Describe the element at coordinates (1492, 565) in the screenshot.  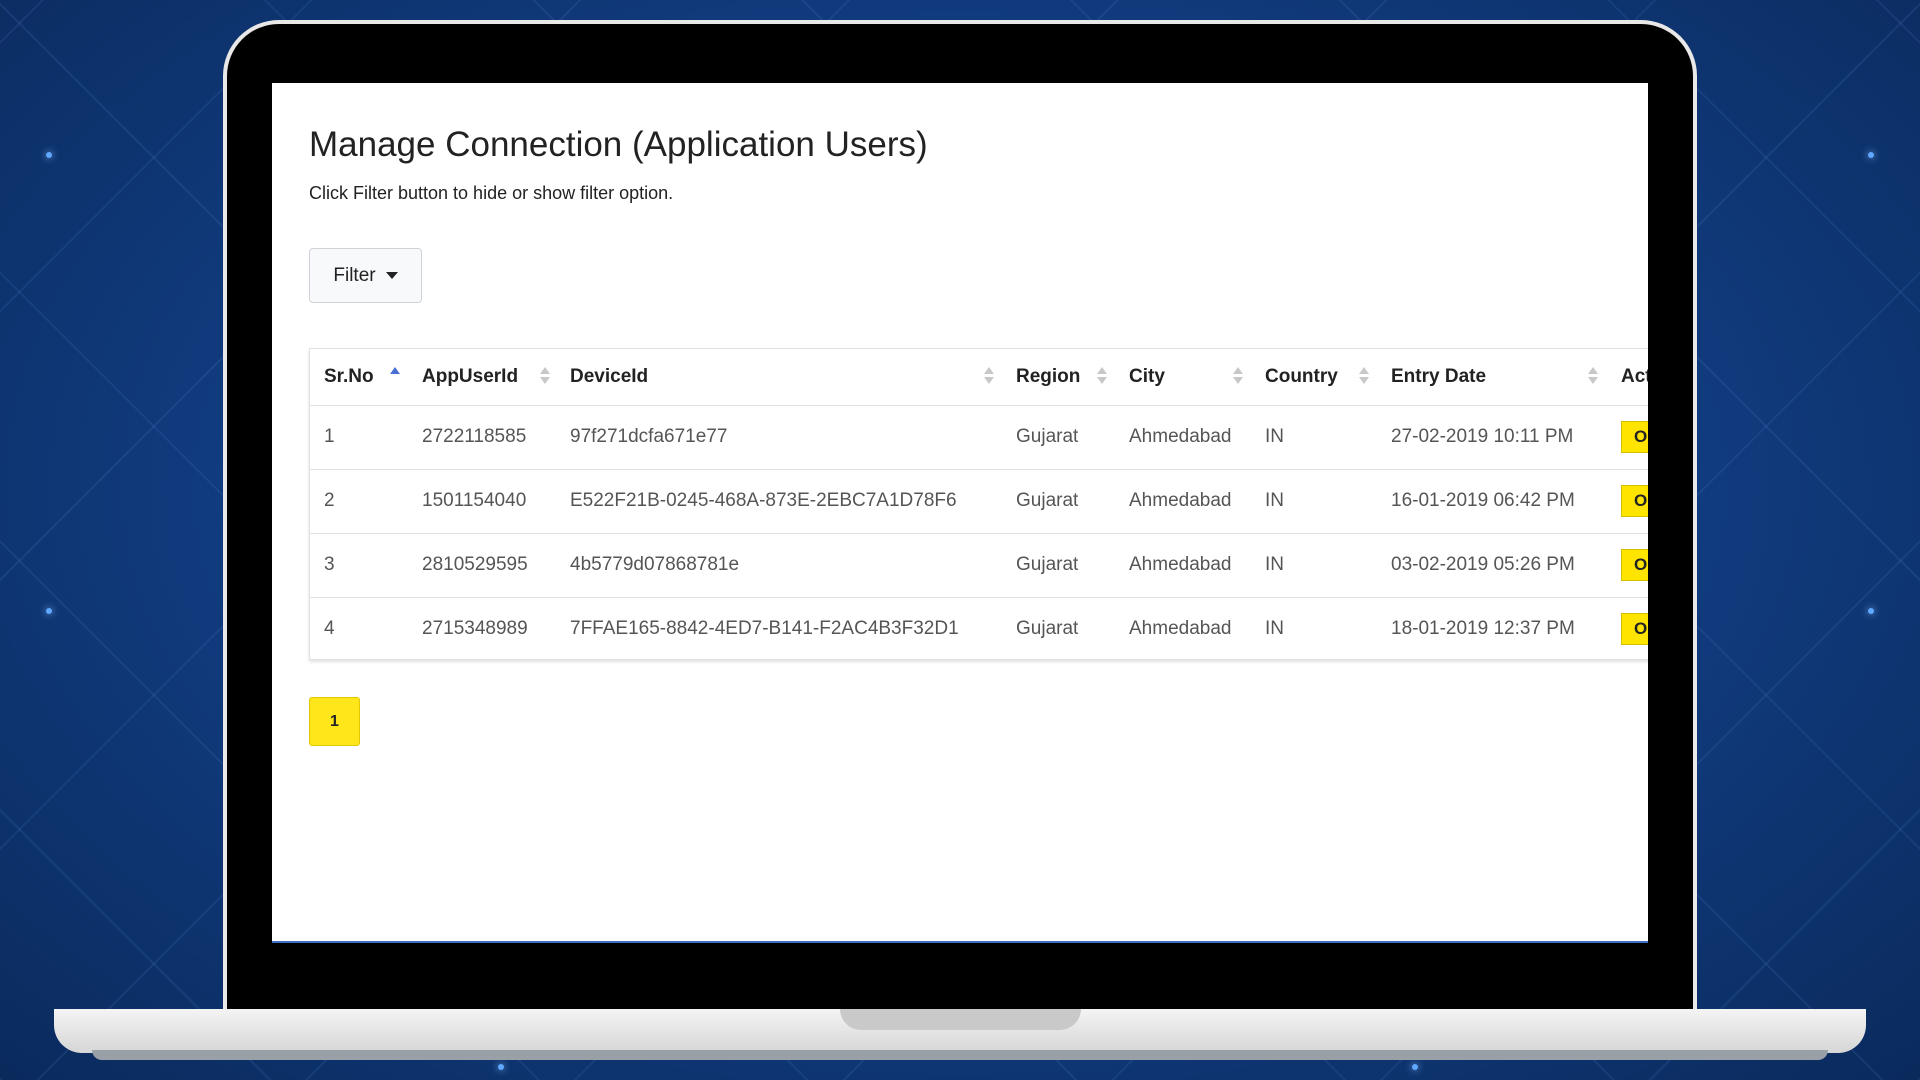
I see `cell-entry-date: 03-02-2019 05:26 PM` at that location.